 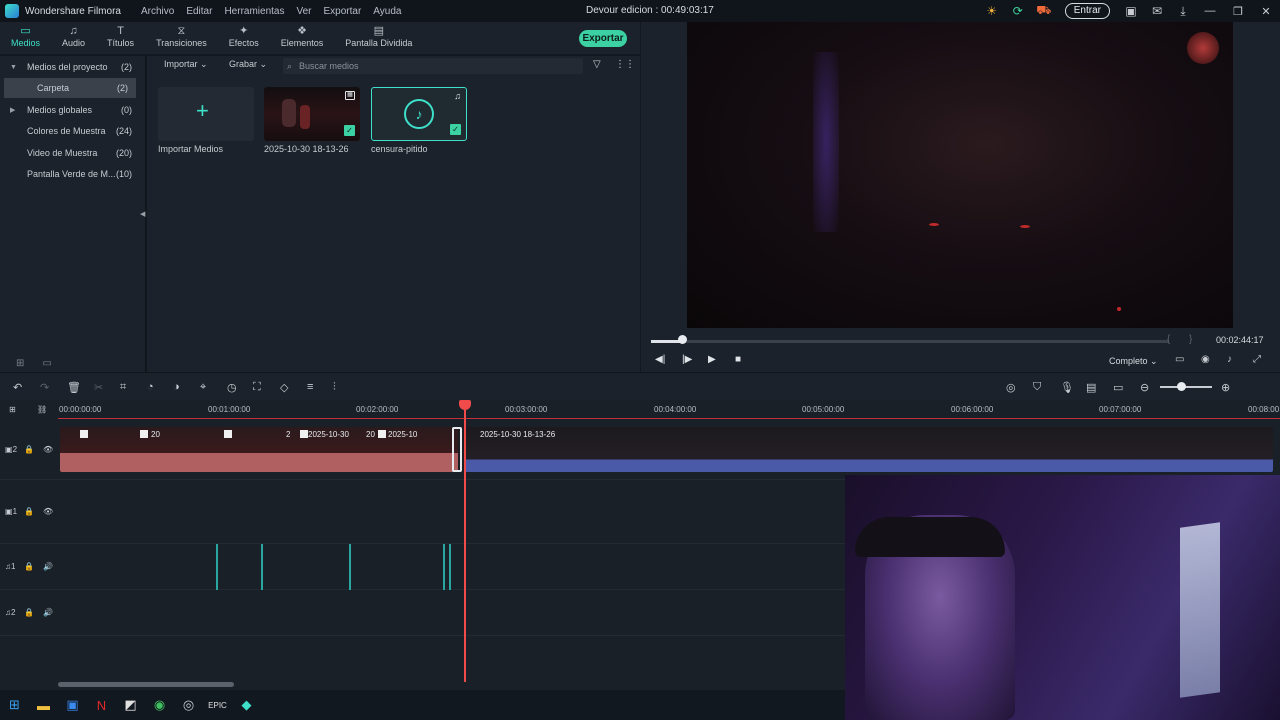 I want to click on zoom-out-icon: ⊖, so click(x=1144, y=387).